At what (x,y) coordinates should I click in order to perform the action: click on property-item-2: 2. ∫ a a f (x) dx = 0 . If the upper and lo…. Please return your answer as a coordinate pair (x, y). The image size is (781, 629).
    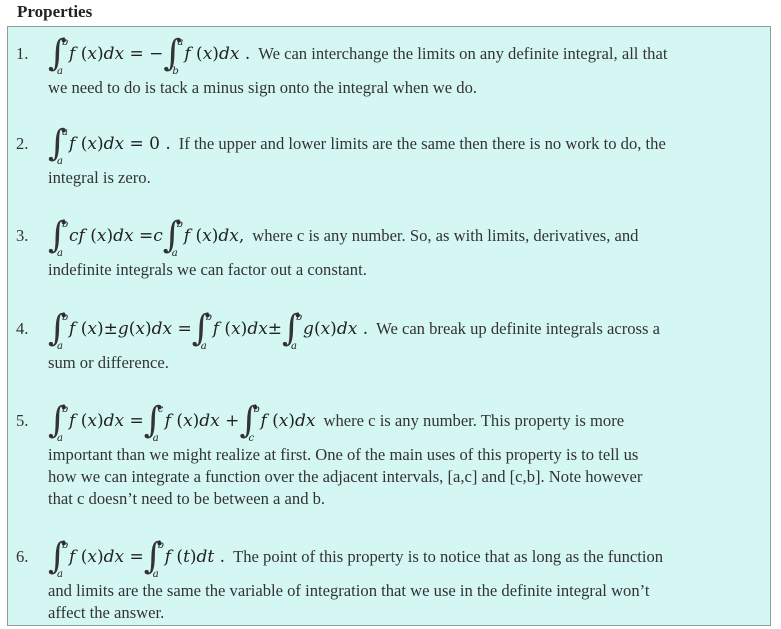
    Looking at the image, I should click on (389, 156).